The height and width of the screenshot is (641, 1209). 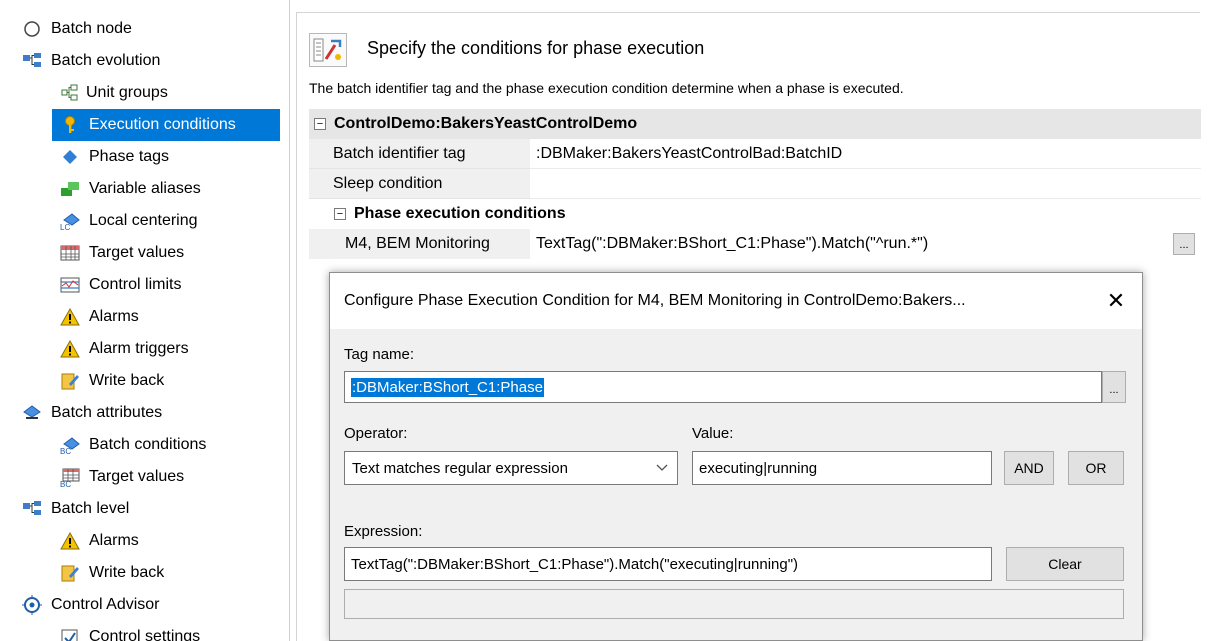 I want to click on grid-category-label: ControlDemo:BakersYeastControlDemo, so click(x=486, y=123).